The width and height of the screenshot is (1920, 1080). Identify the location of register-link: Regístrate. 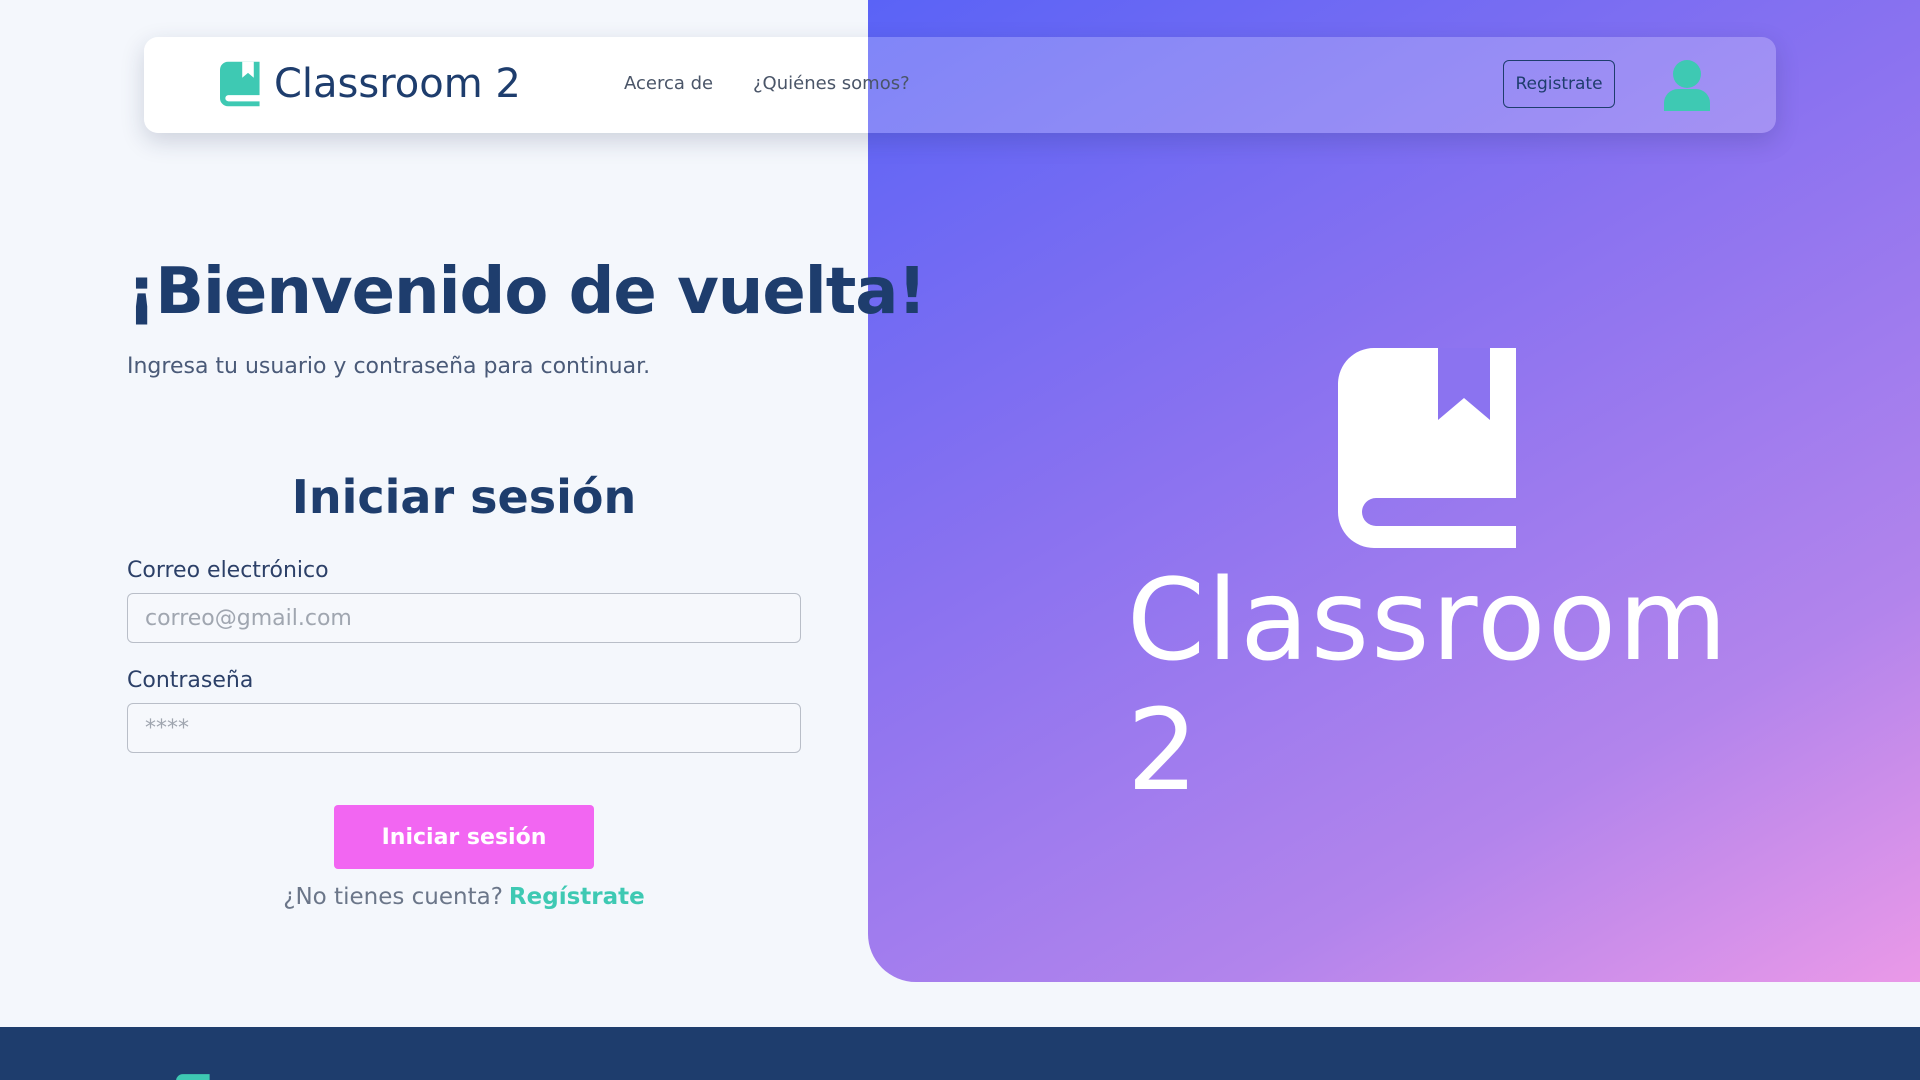
(577, 897).